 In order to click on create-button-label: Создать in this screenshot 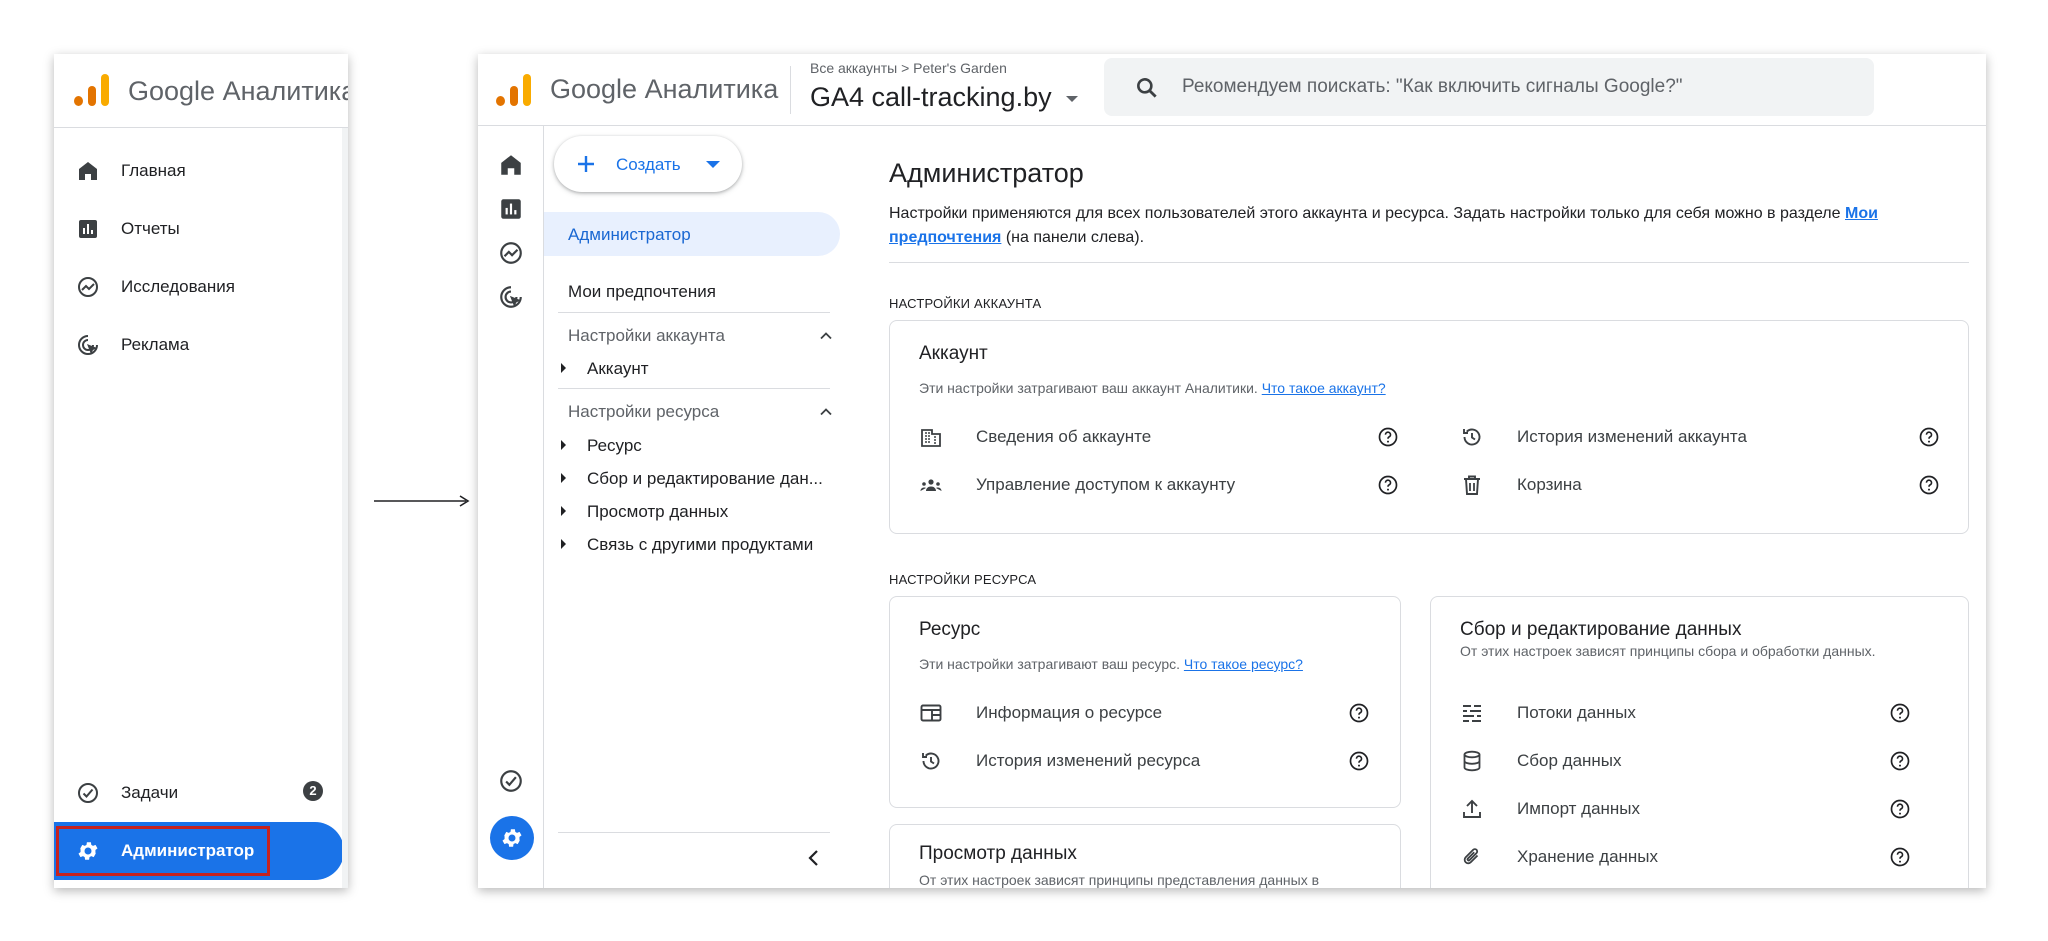, I will do `click(648, 164)`.